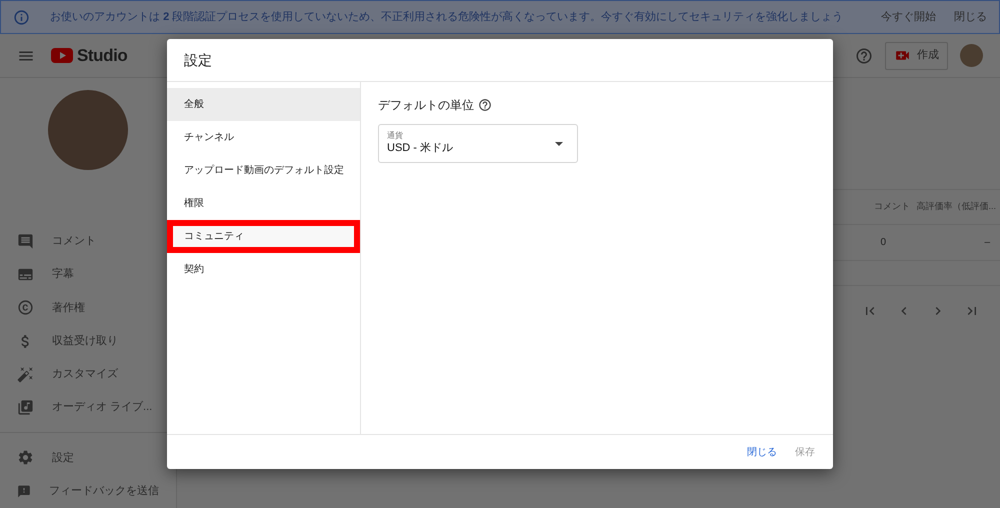 The height and width of the screenshot is (508, 1000). What do you see at coordinates (88, 491) in the screenshot?
I see `sidebar-item: フィードバックを送信` at bounding box center [88, 491].